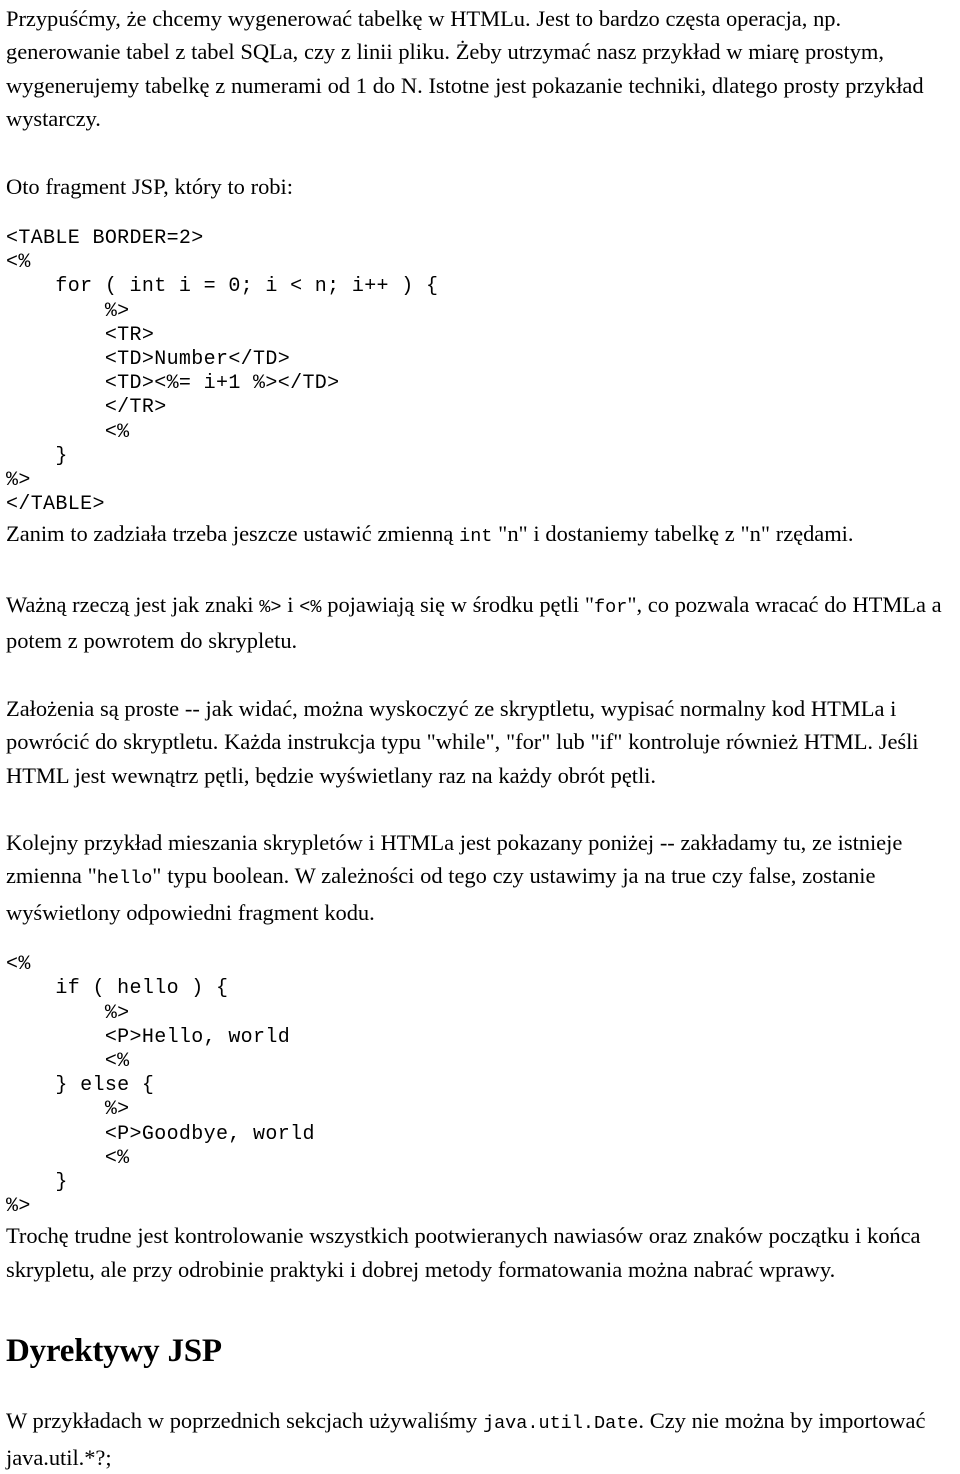  I want to click on inline-code-int: int, so click(476, 537).